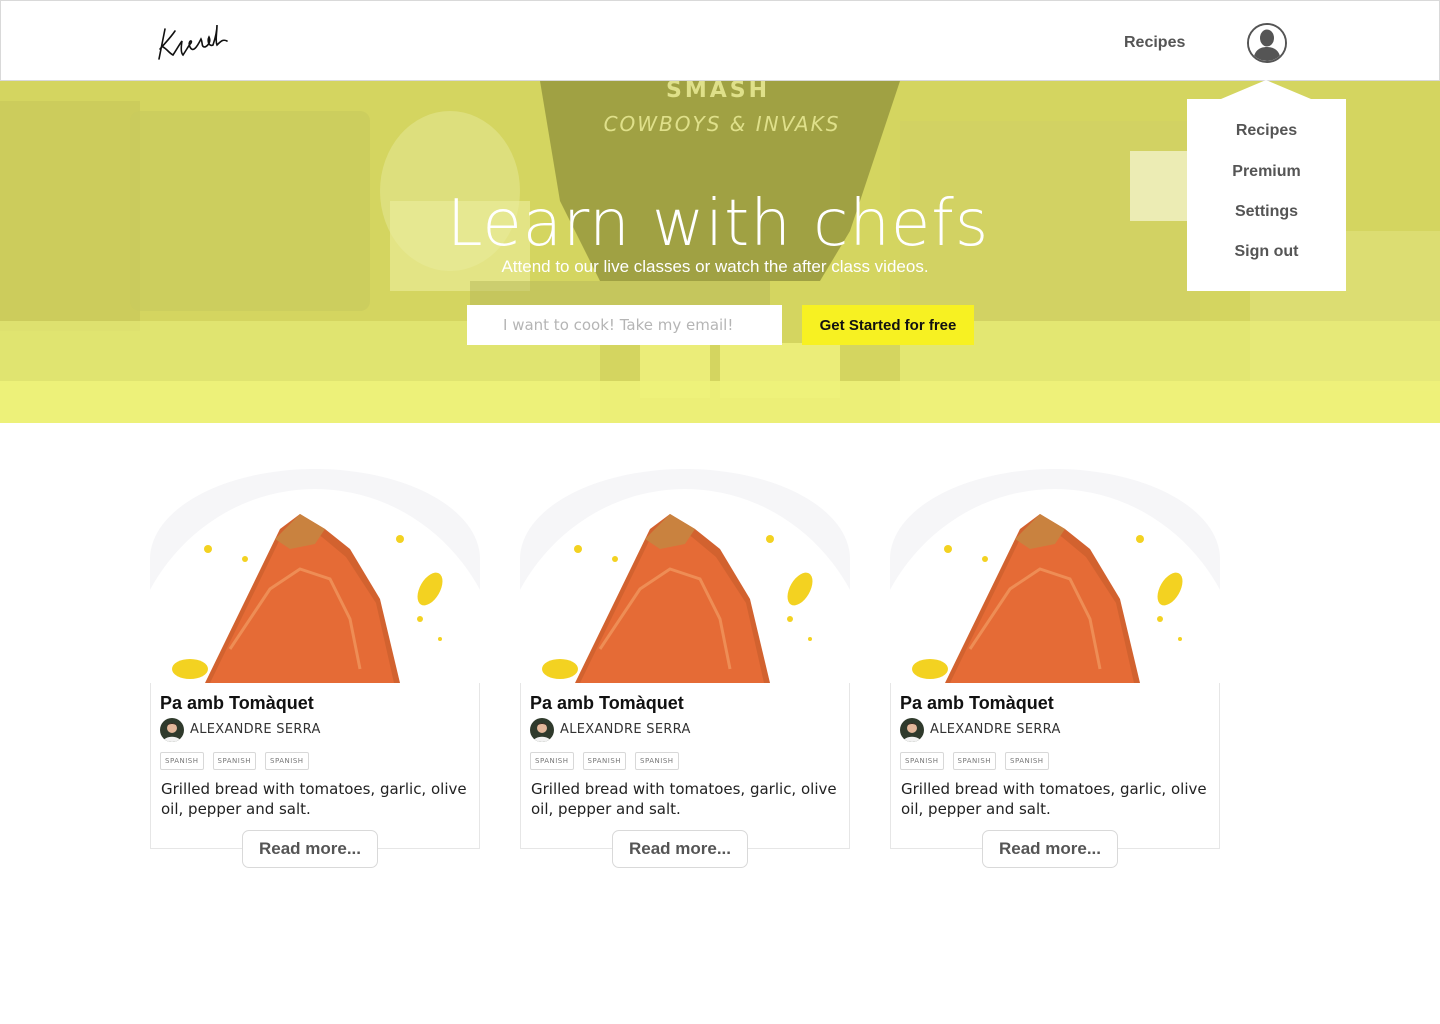  What do you see at coordinates (624, 325) in the screenshot?
I see `email-input` at bounding box center [624, 325].